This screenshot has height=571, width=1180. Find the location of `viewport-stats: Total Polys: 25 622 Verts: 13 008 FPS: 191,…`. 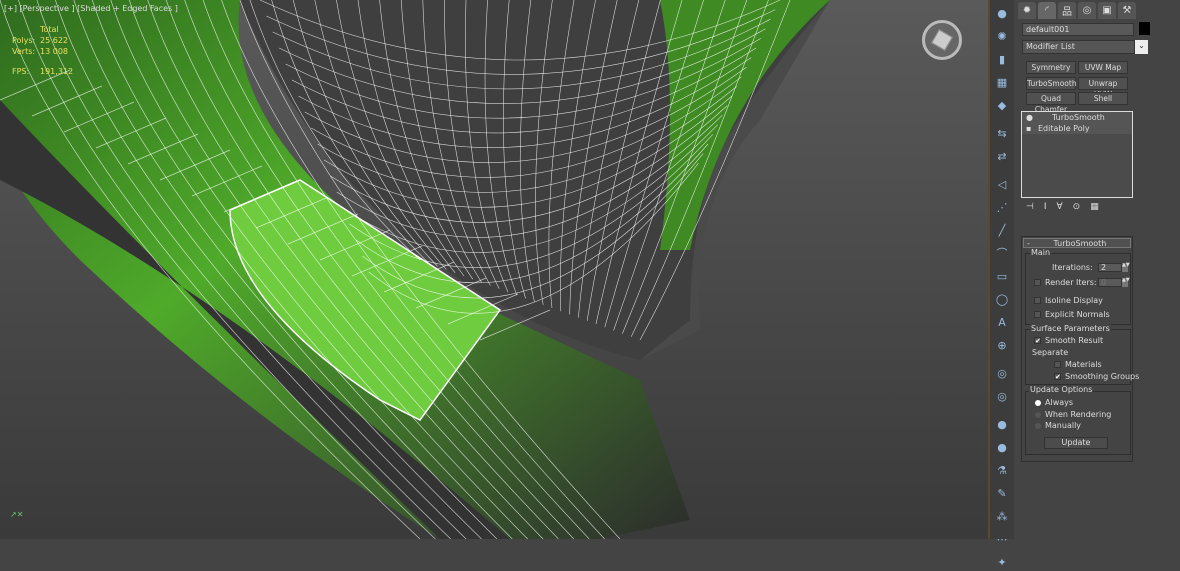

viewport-stats: Total Polys: 25 622 Verts: 13 008 FPS: 191,… is located at coordinates (42, 50).